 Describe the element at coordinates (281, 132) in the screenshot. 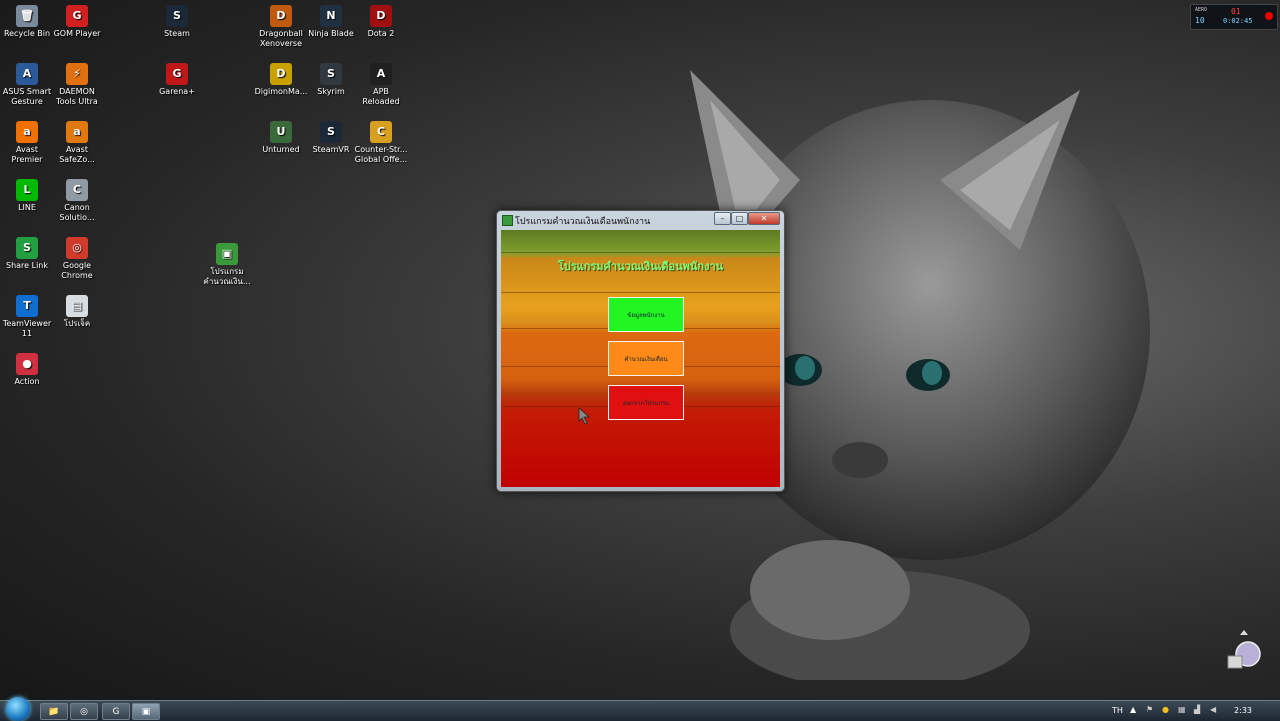

I see `unturned-icon: U` at that location.